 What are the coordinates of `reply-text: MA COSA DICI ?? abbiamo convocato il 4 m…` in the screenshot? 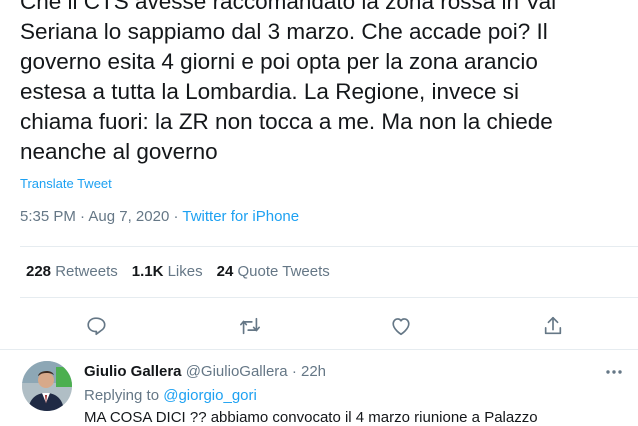 It's located at (311, 417).